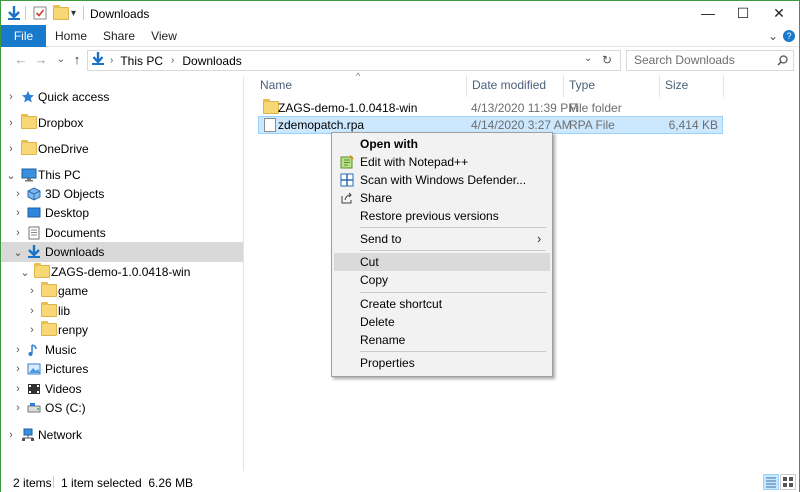 Image resolution: width=800 pixels, height=492 pixels. What do you see at coordinates (122, 408) in the screenshot?
I see `tree-item-os-c: › OS (C:)` at bounding box center [122, 408].